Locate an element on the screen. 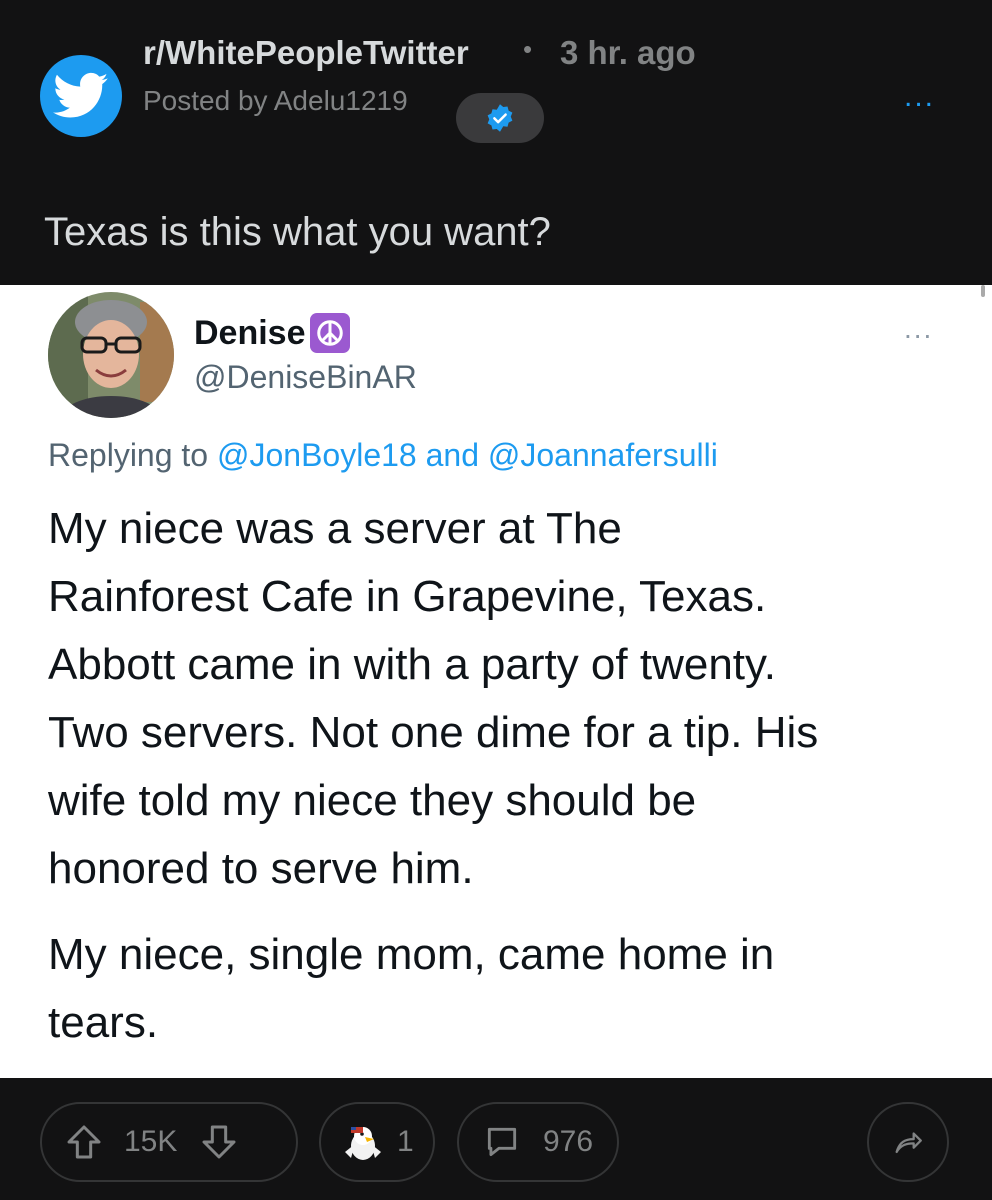 Image resolution: width=992 pixels, height=1200 pixels. replying-prefix: Replying to is located at coordinates (128, 455).